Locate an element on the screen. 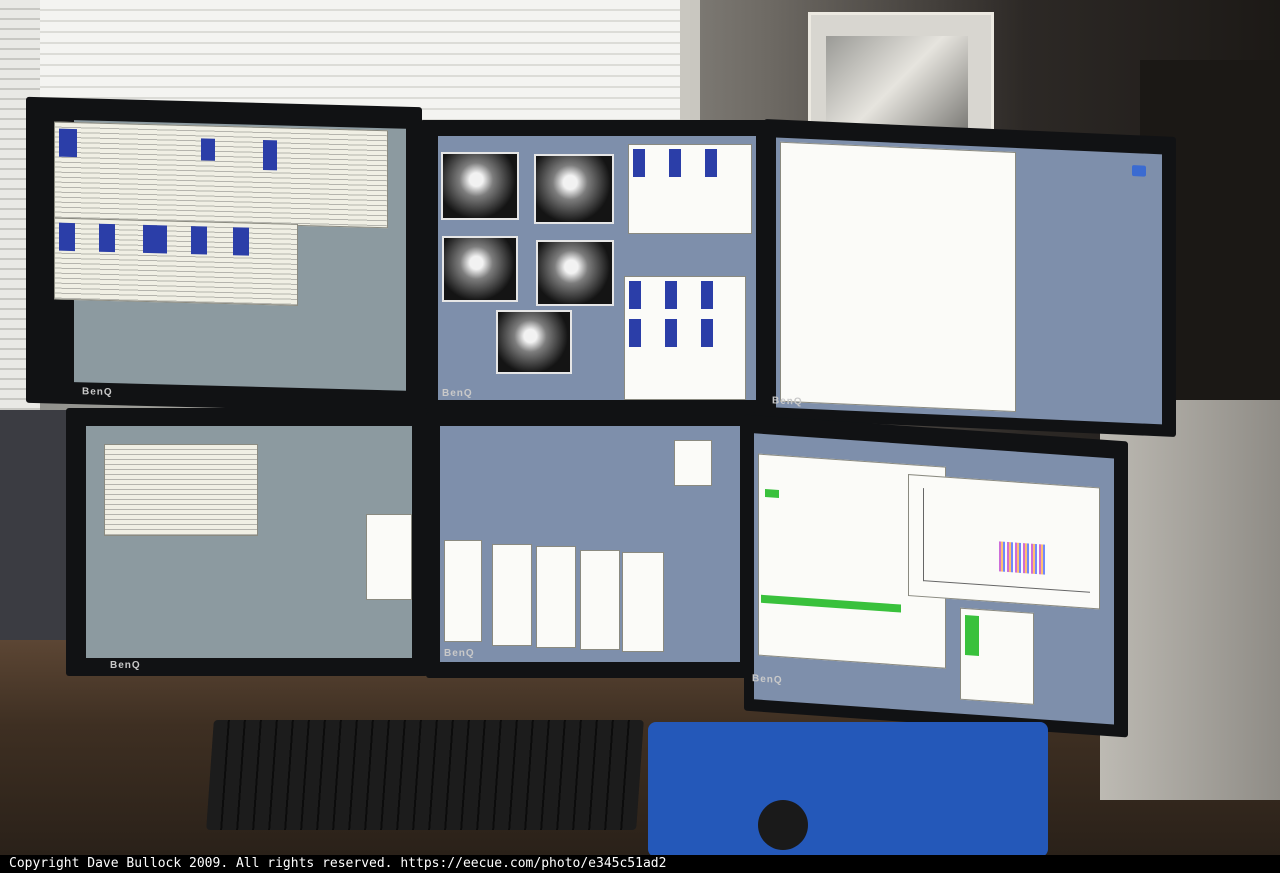  window-frame is located at coordinates (690, 65).